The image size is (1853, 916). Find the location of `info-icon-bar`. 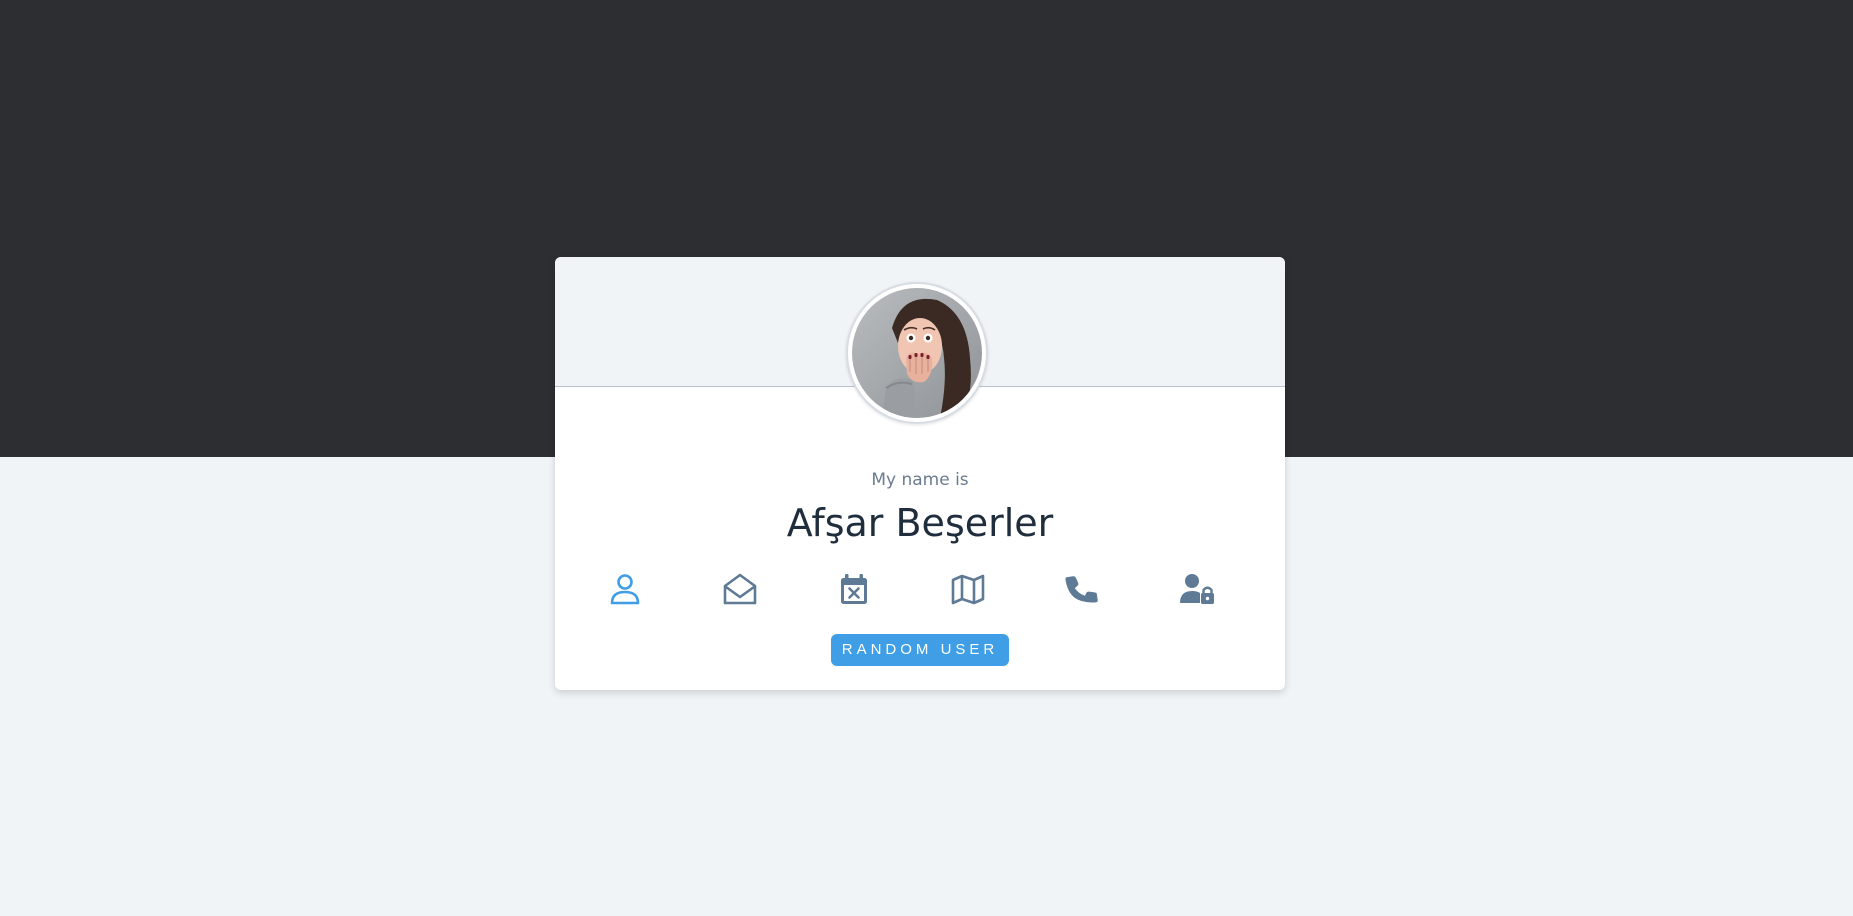

info-icon-bar is located at coordinates (920, 589).